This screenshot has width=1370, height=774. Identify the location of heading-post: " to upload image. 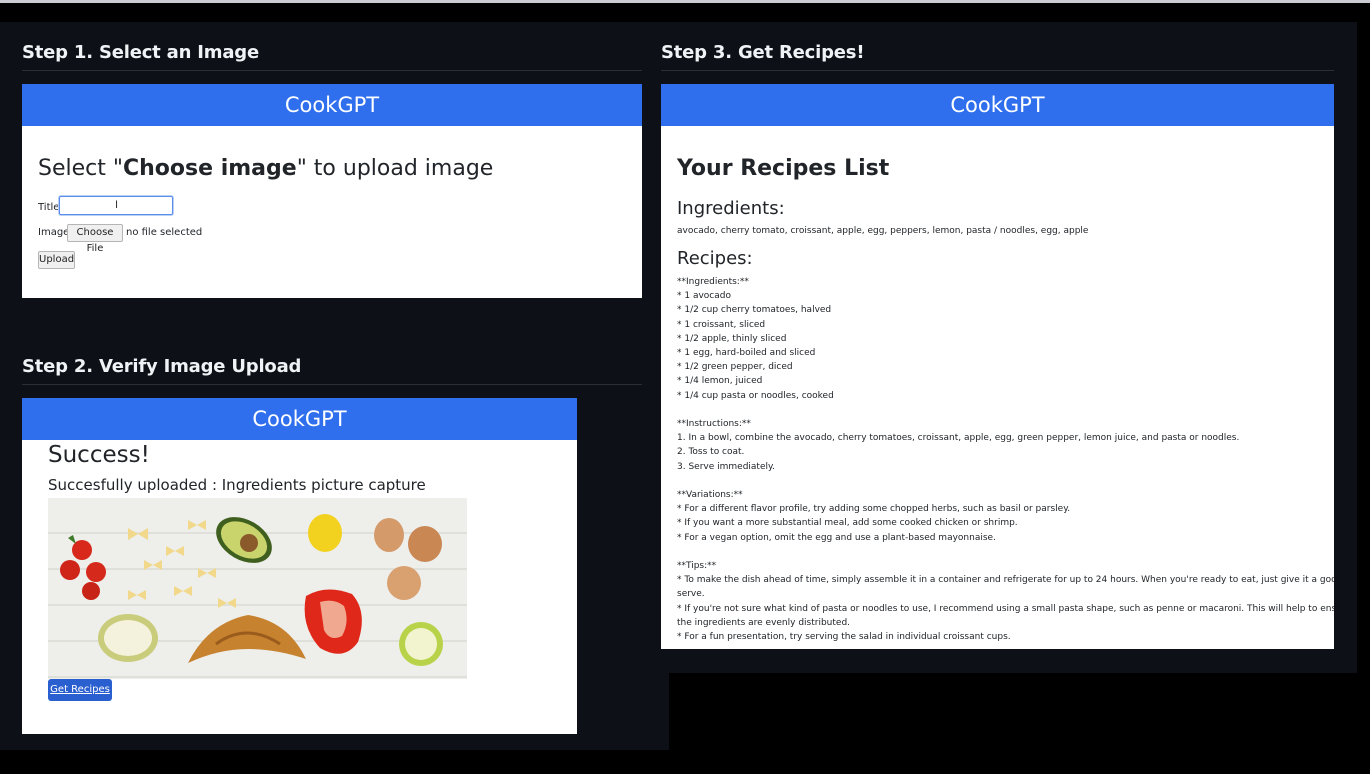
(395, 168).